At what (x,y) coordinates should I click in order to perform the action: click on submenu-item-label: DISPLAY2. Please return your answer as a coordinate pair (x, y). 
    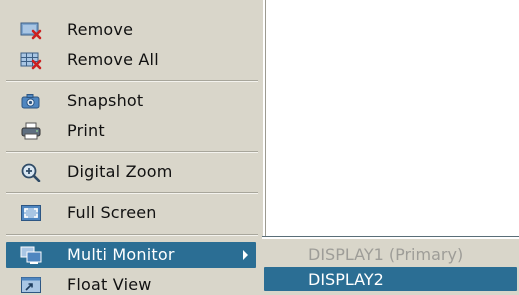
    Looking at the image, I should click on (346, 279).